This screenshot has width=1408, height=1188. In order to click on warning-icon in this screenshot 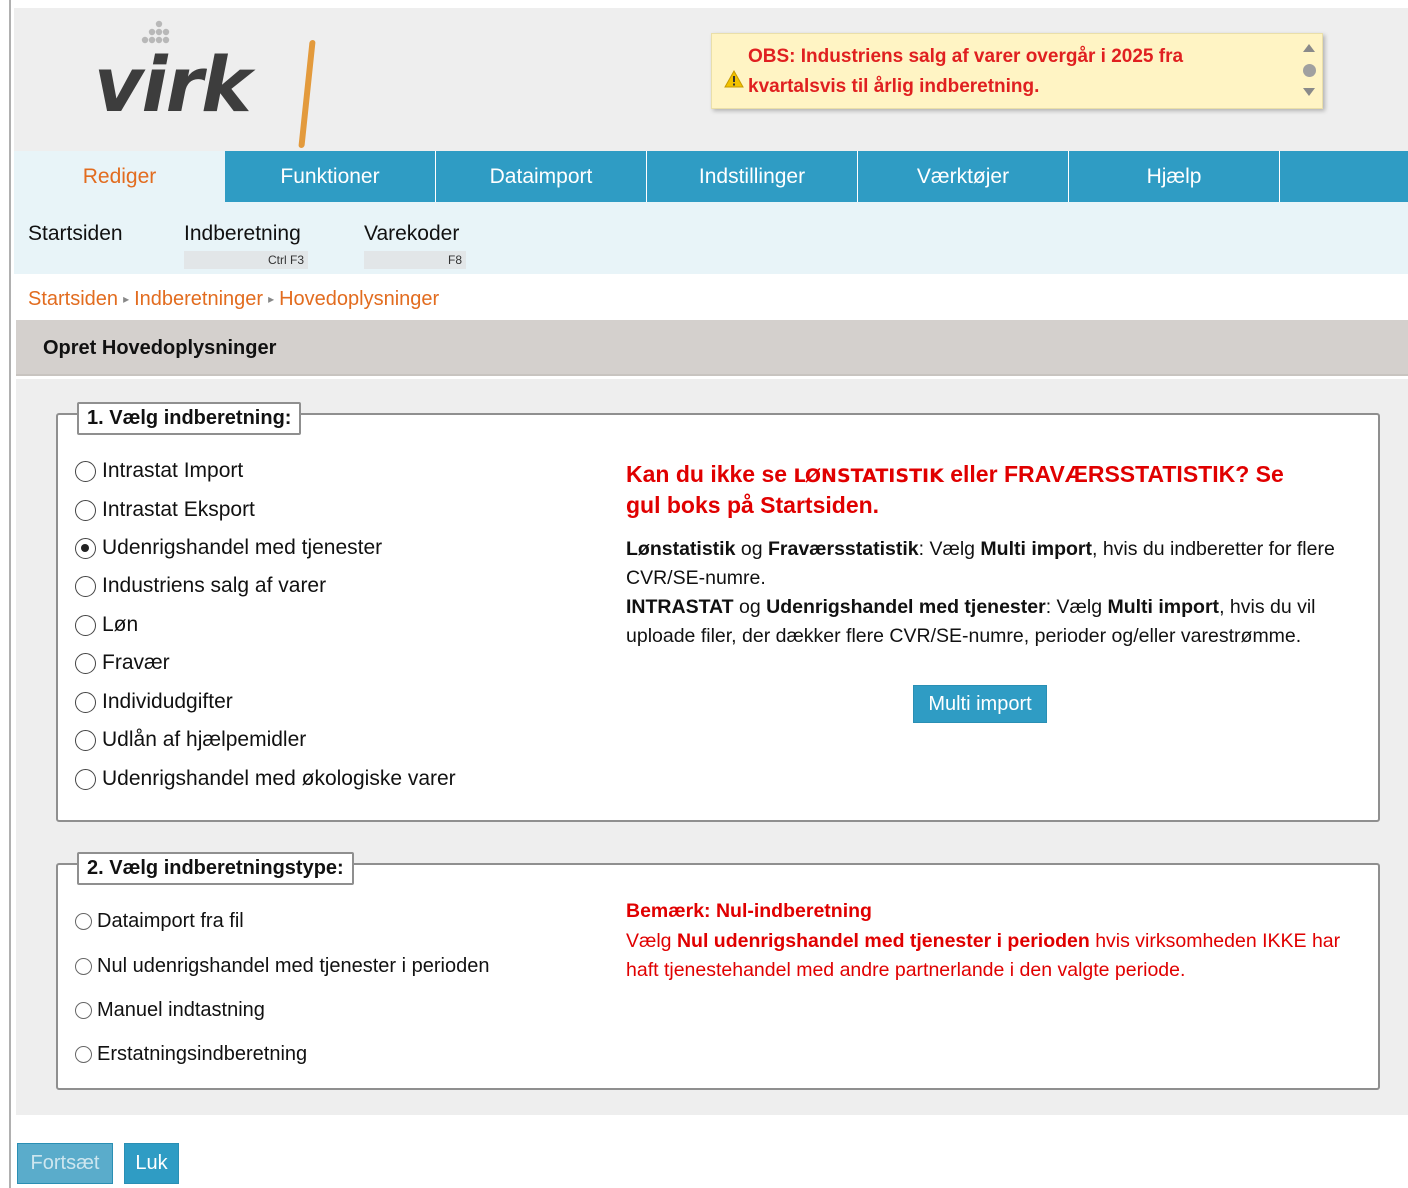, I will do `click(734, 79)`.